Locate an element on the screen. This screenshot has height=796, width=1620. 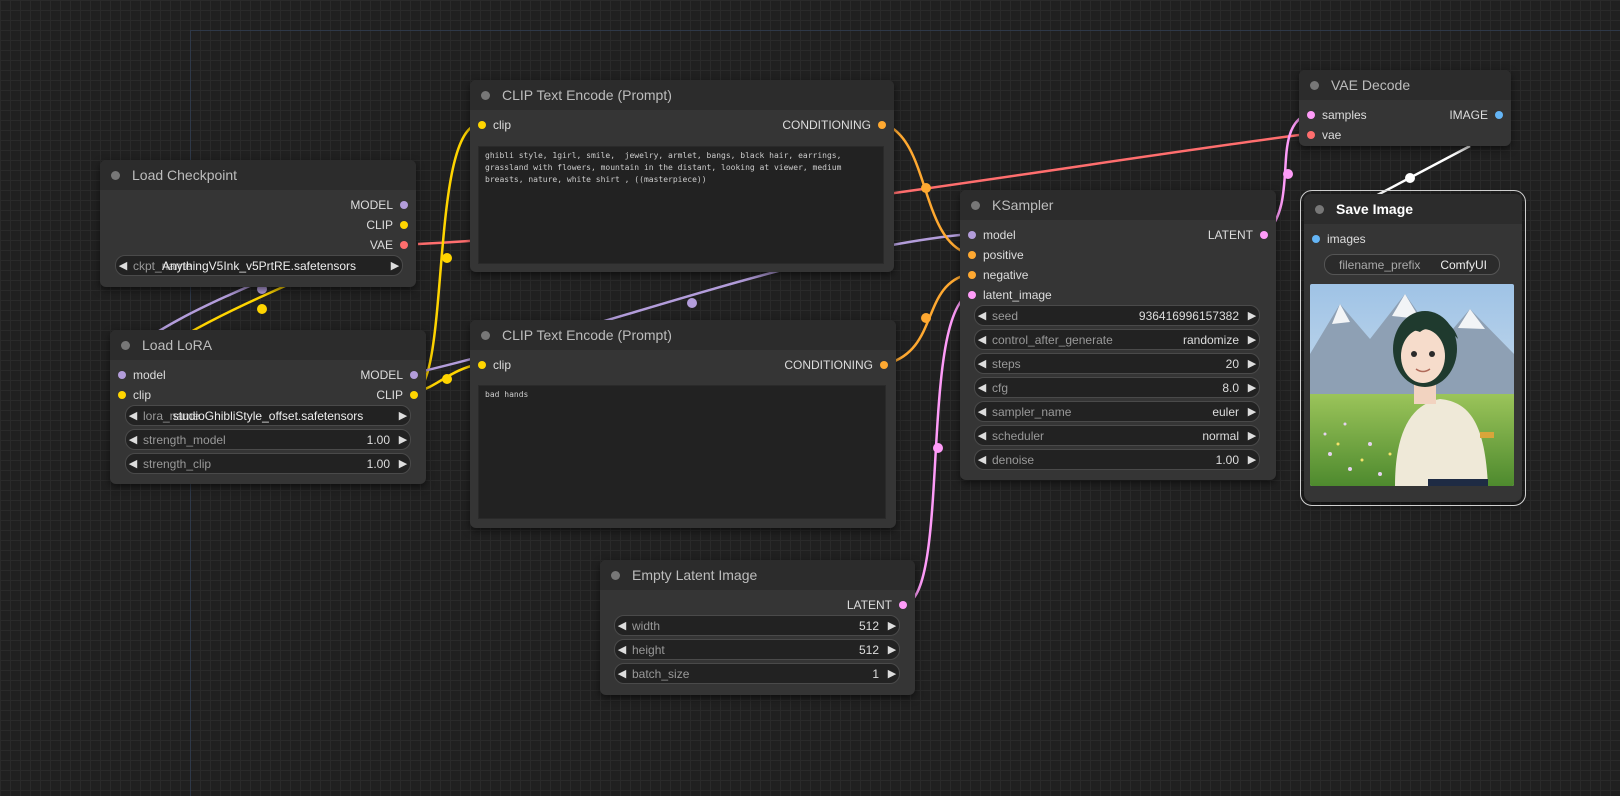
width-number: ◀ width 512 ▶ is located at coordinates (757, 625).